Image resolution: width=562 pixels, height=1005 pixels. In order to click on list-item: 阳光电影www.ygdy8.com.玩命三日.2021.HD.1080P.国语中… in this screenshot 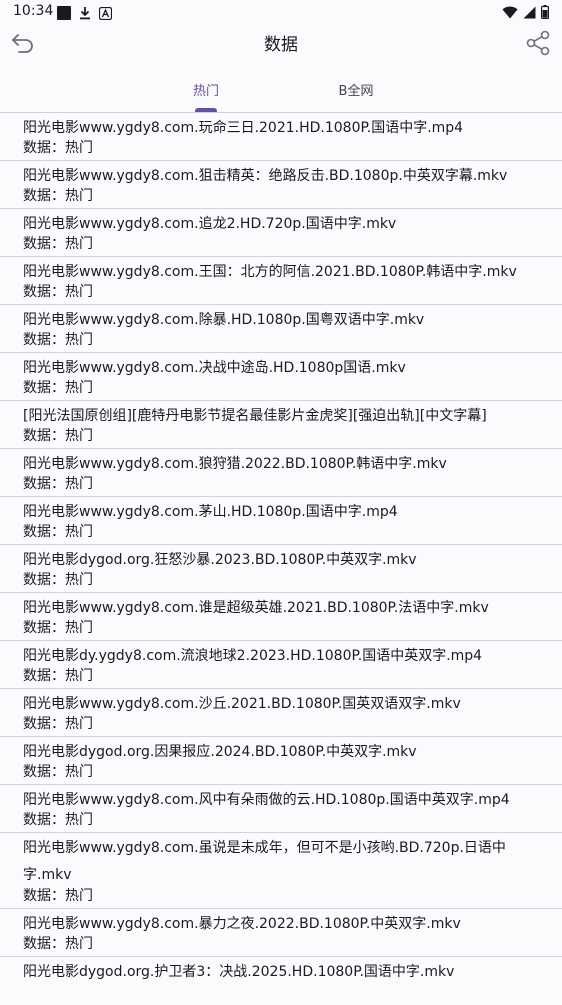, I will do `click(281, 137)`.